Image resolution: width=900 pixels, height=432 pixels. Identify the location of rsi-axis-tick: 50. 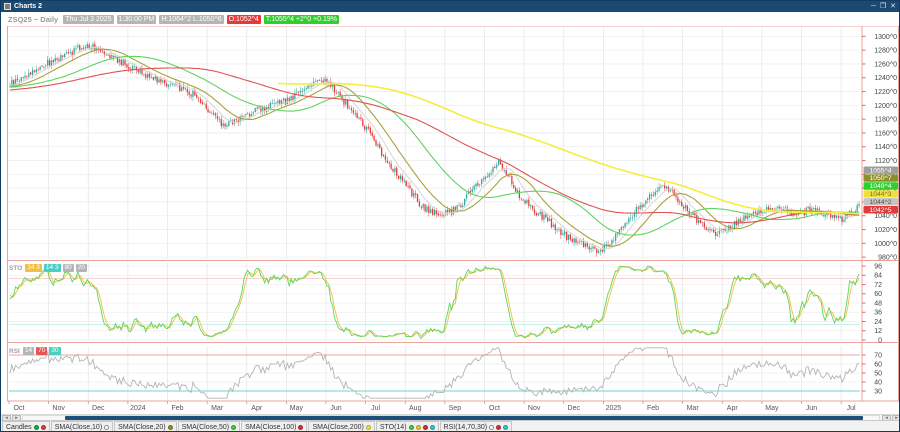
(878, 373).